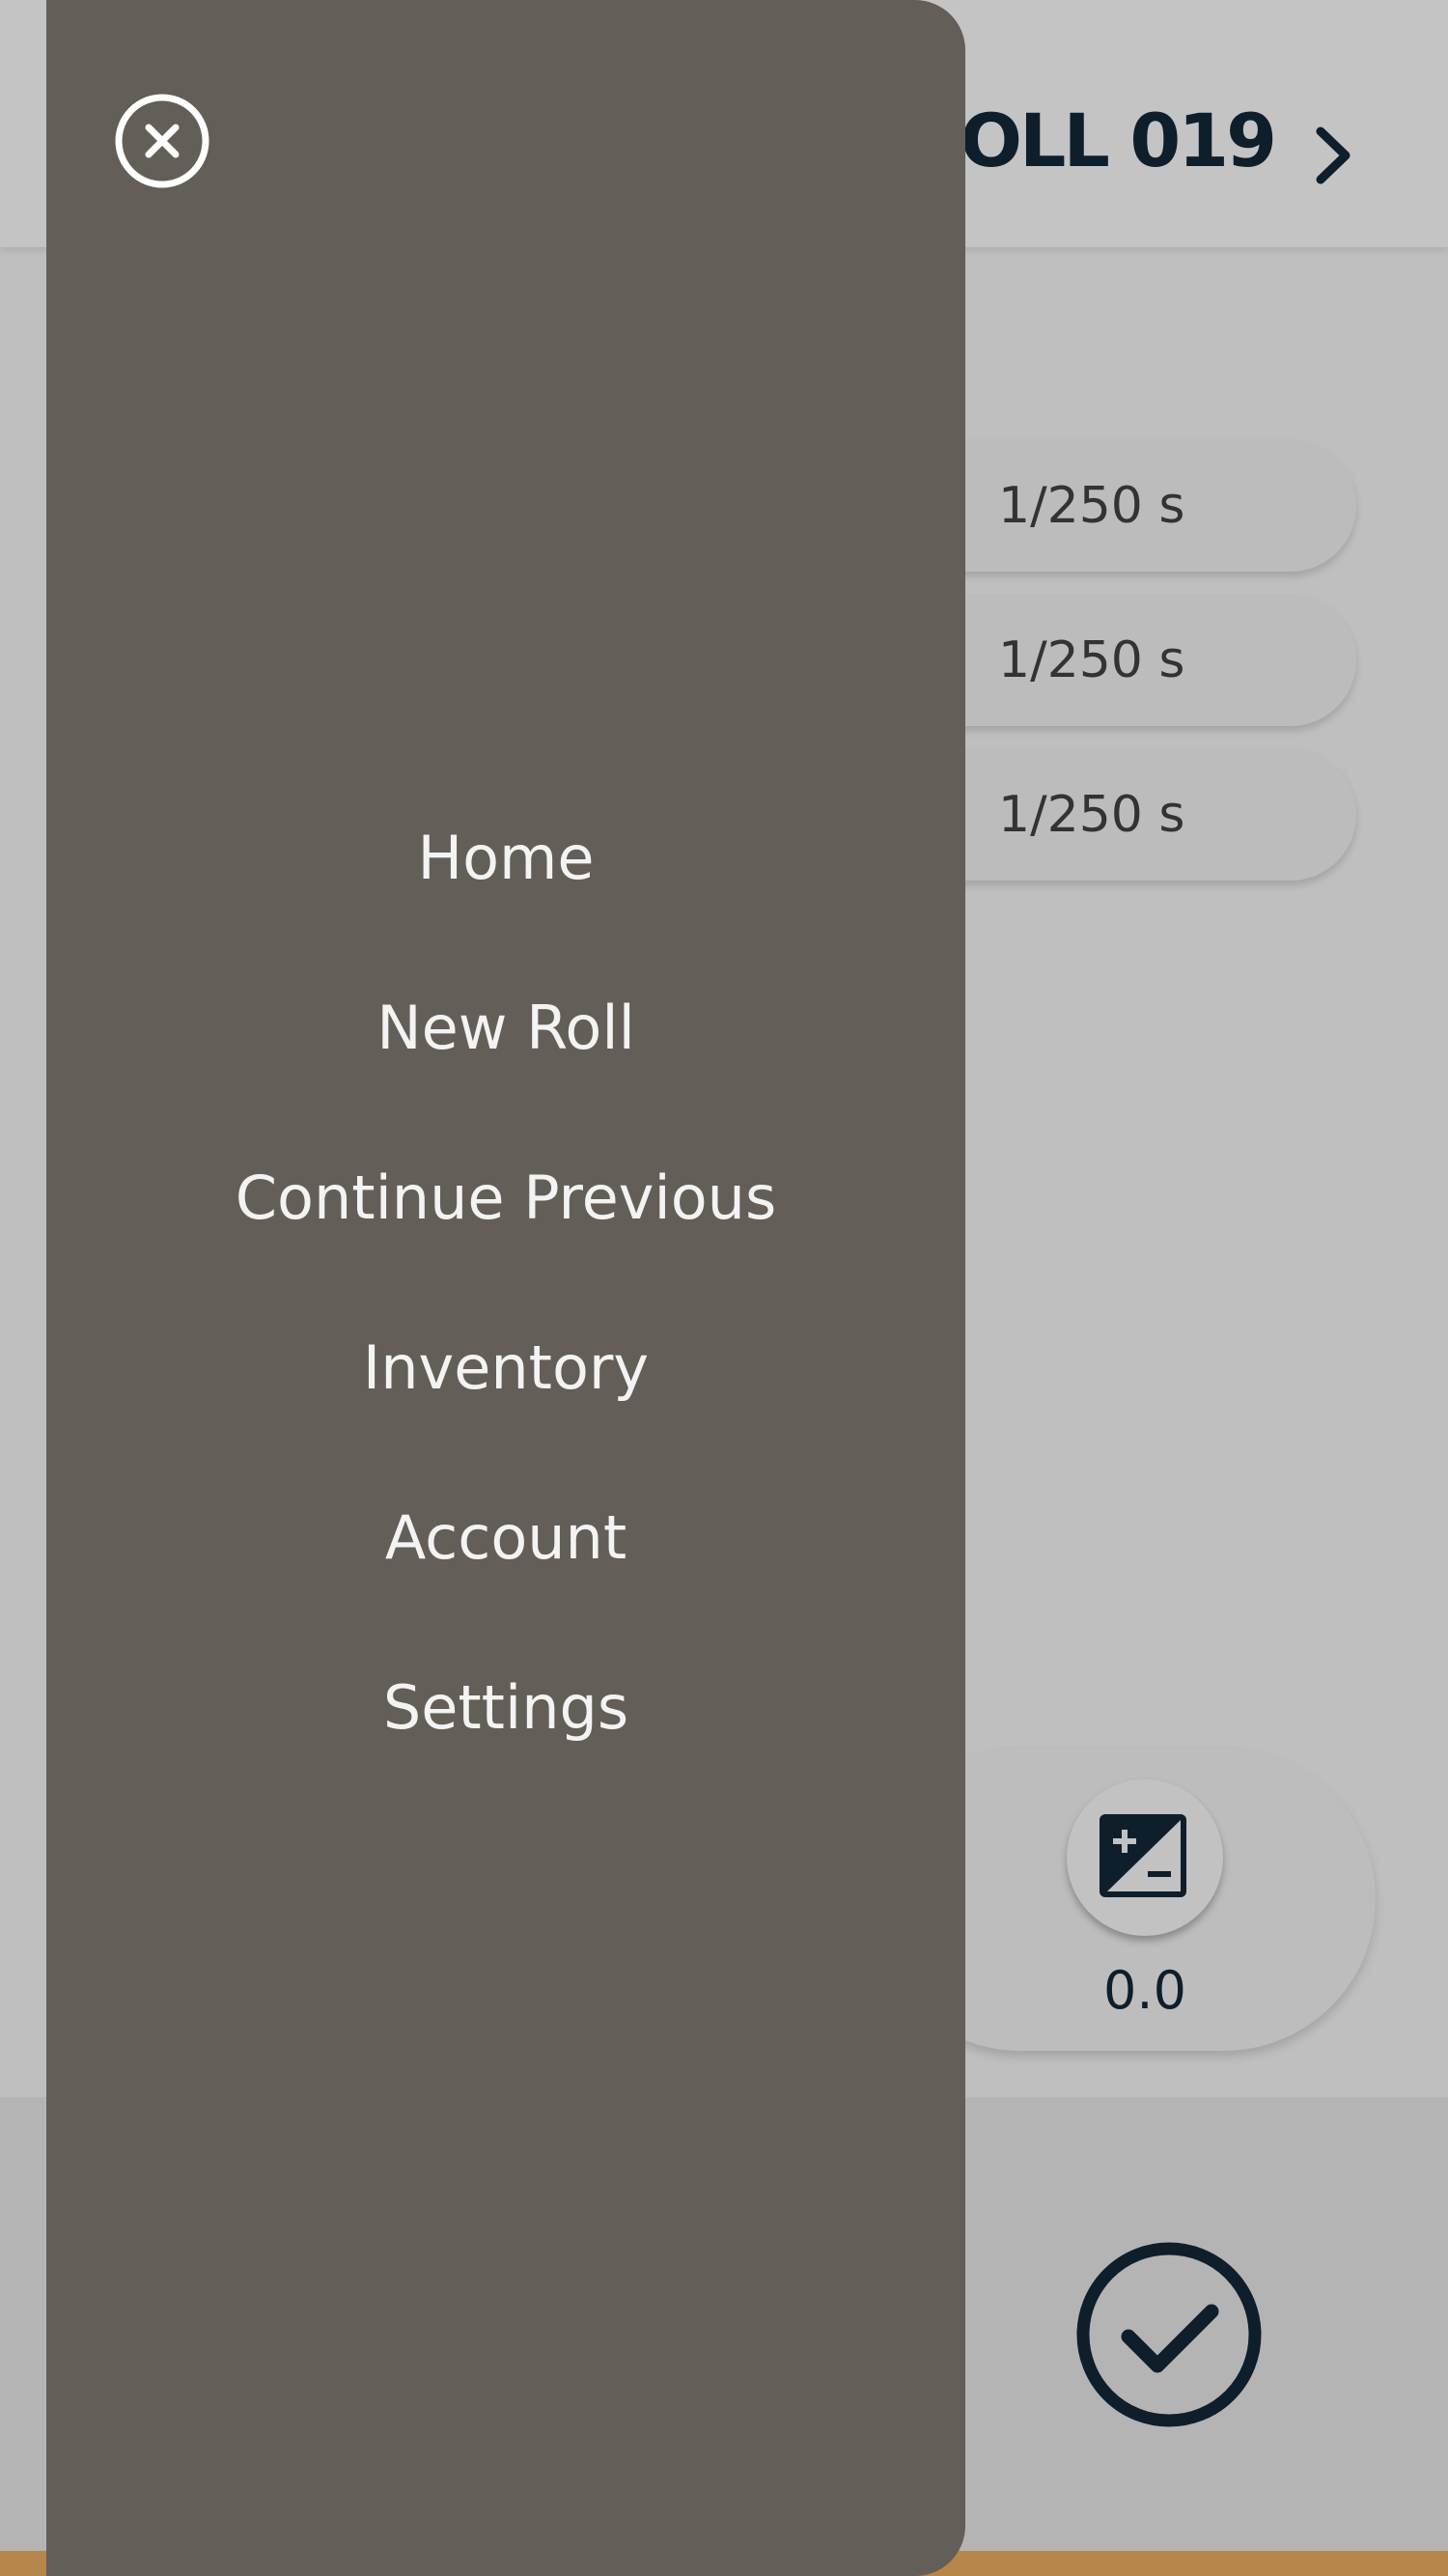  Describe the element at coordinates (1169, 2334) in the screenshot. I see `check-circle-icon` at that location.